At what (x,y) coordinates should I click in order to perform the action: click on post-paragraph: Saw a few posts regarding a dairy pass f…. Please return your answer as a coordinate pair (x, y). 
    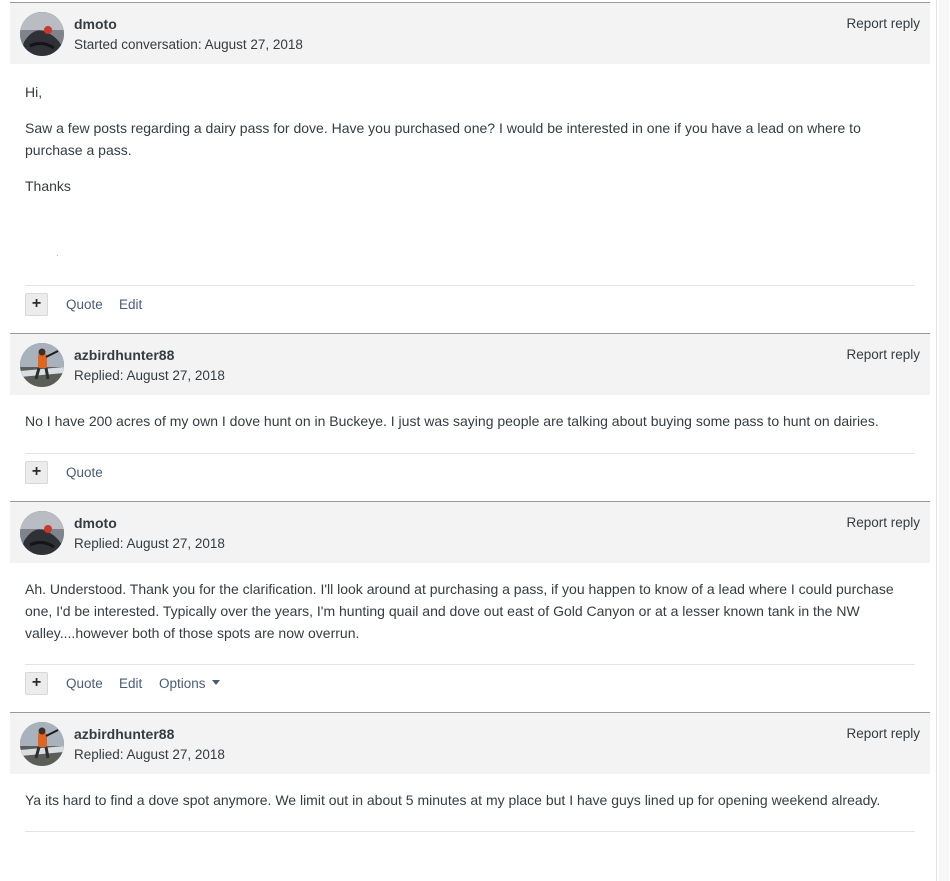
    Looking at the image, I should click on (443, 139).